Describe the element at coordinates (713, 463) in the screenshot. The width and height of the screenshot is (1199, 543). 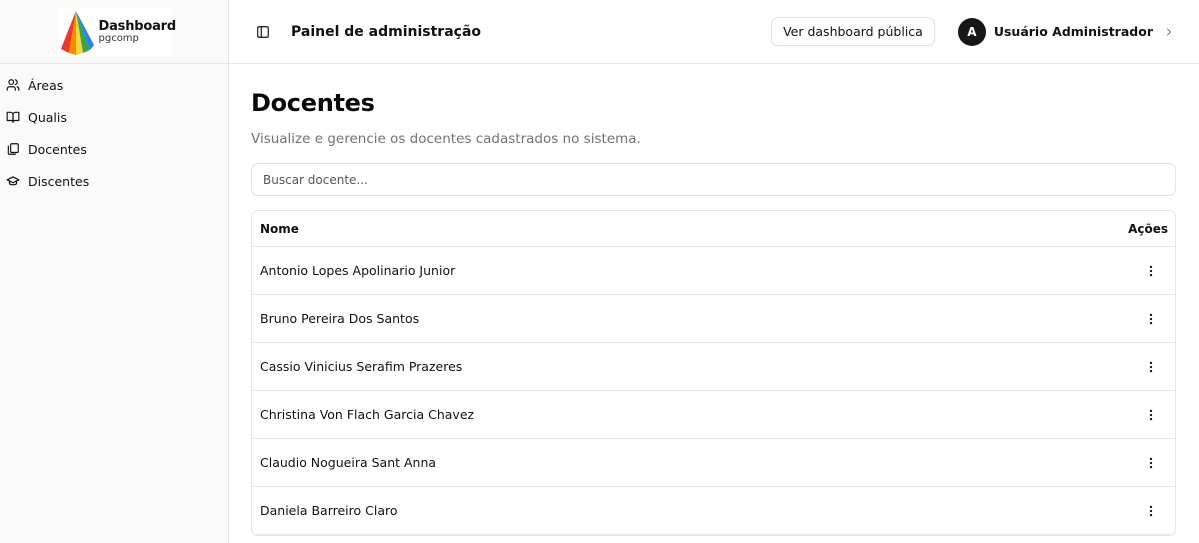
I see `table-row: Claudio Nogueira Sant Anna` at that location.